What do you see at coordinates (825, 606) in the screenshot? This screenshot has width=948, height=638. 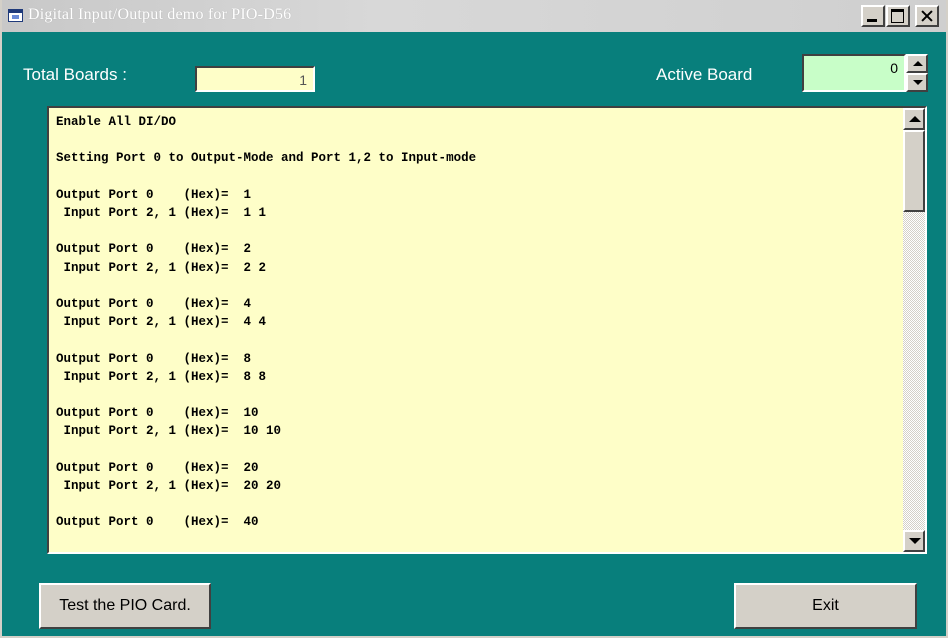 I see `exit-button: Exit` at bounding box center [825, 606].